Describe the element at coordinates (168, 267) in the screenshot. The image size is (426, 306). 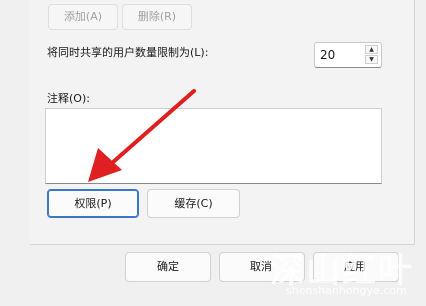
I see `ok-button: 确定` at that location.